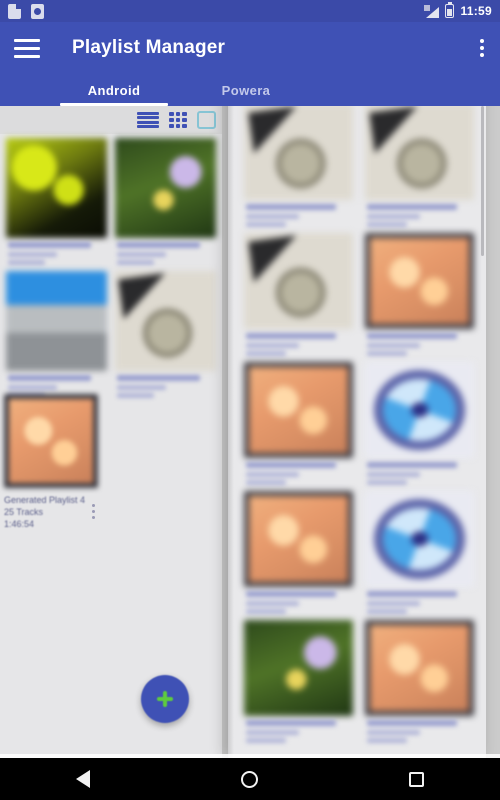  I want to click on list-item-overflow-icon, so click(93, 511).